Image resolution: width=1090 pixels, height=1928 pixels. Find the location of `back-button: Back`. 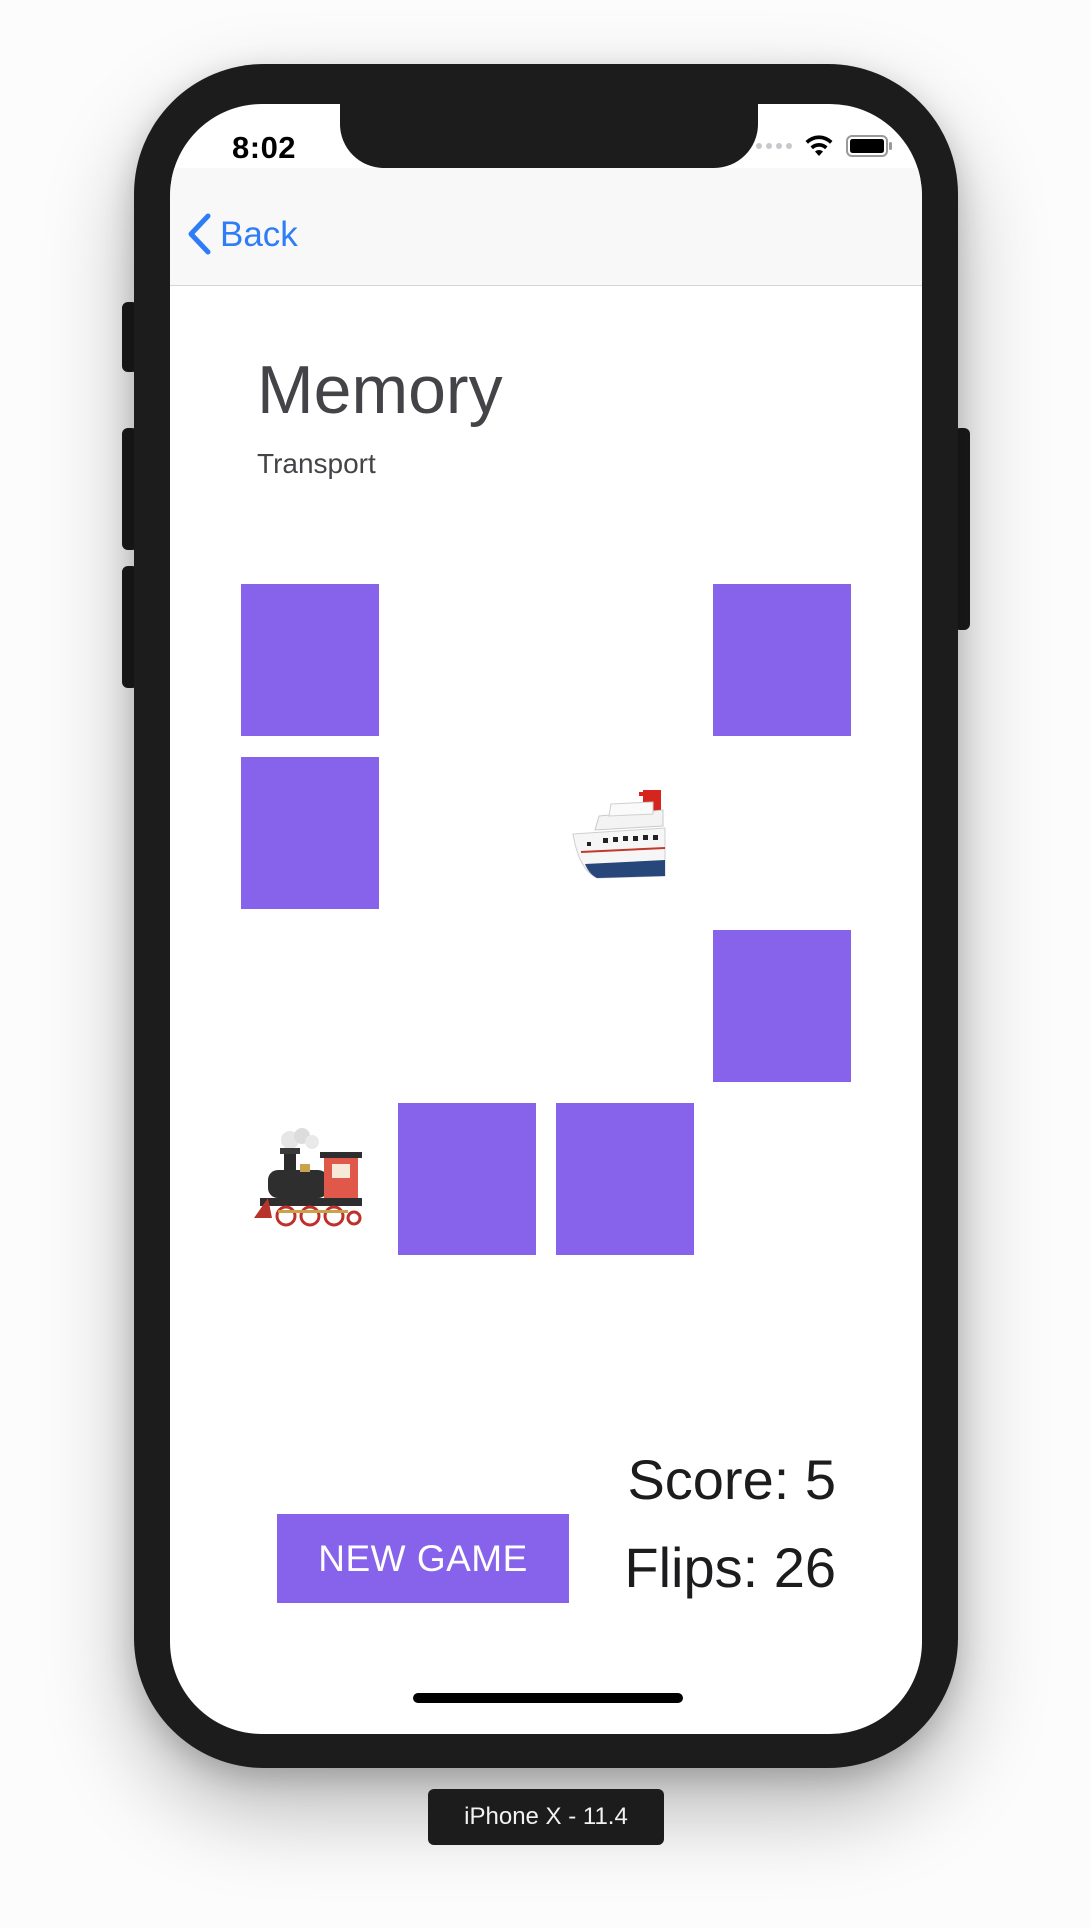

back-button: Back is located at coordinates (242, 234).